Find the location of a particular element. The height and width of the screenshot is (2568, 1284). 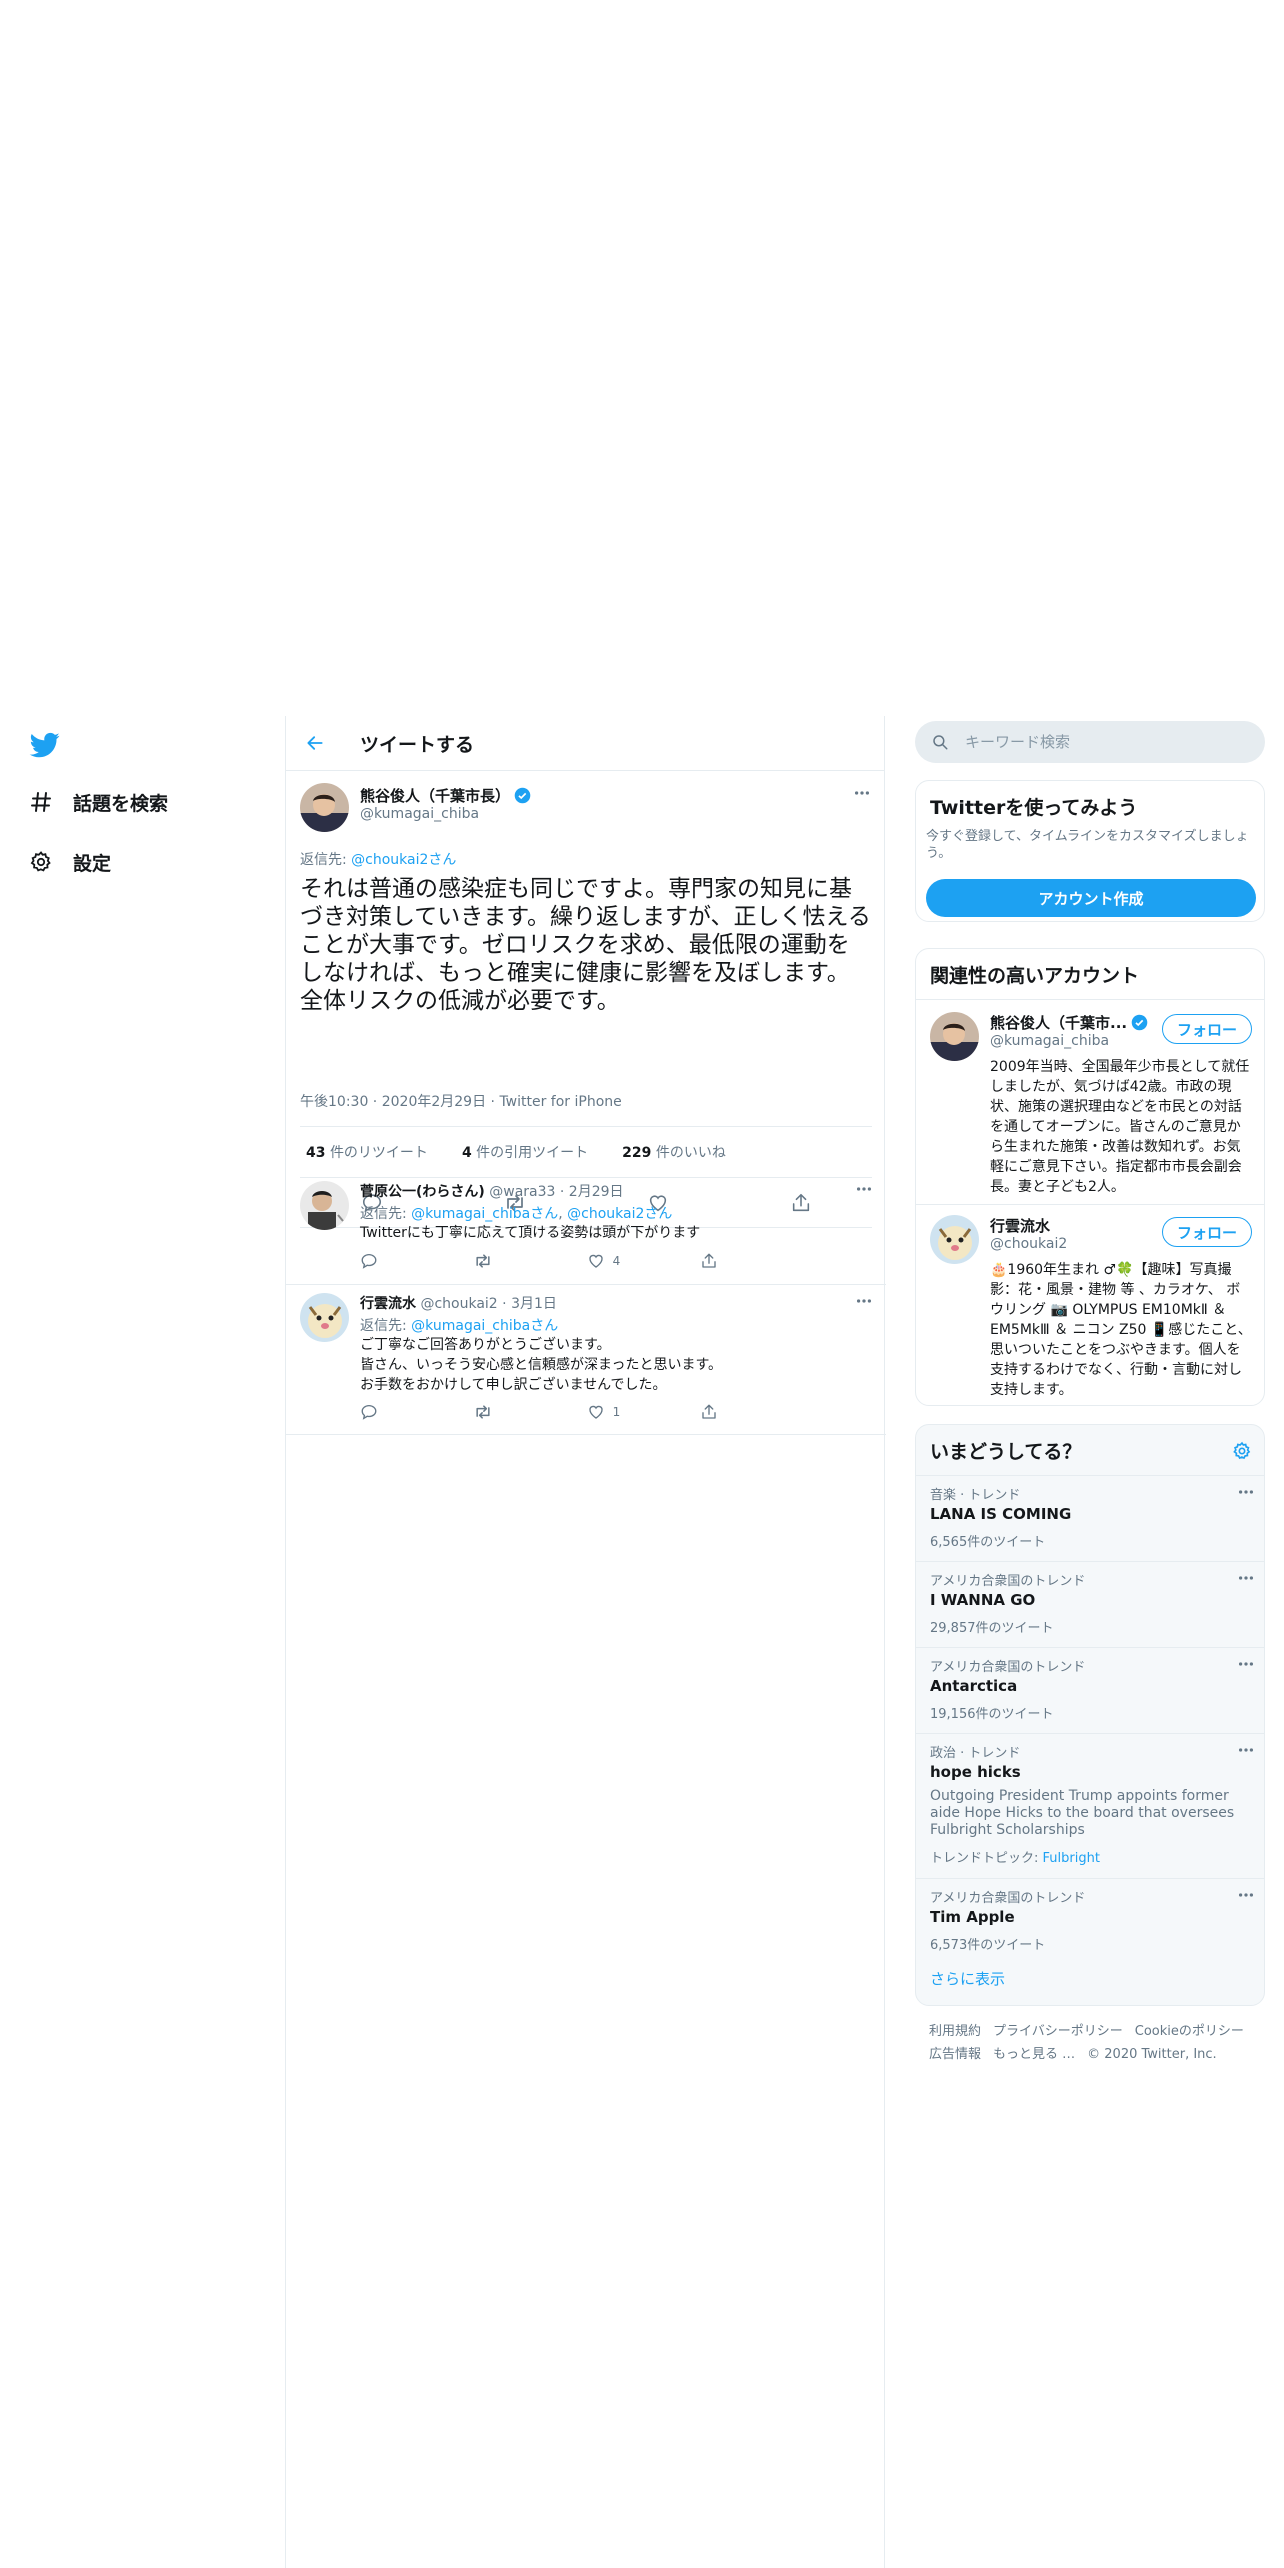

quote-count: 4 件の引用ツイート is located at coordinates (525, 1152).